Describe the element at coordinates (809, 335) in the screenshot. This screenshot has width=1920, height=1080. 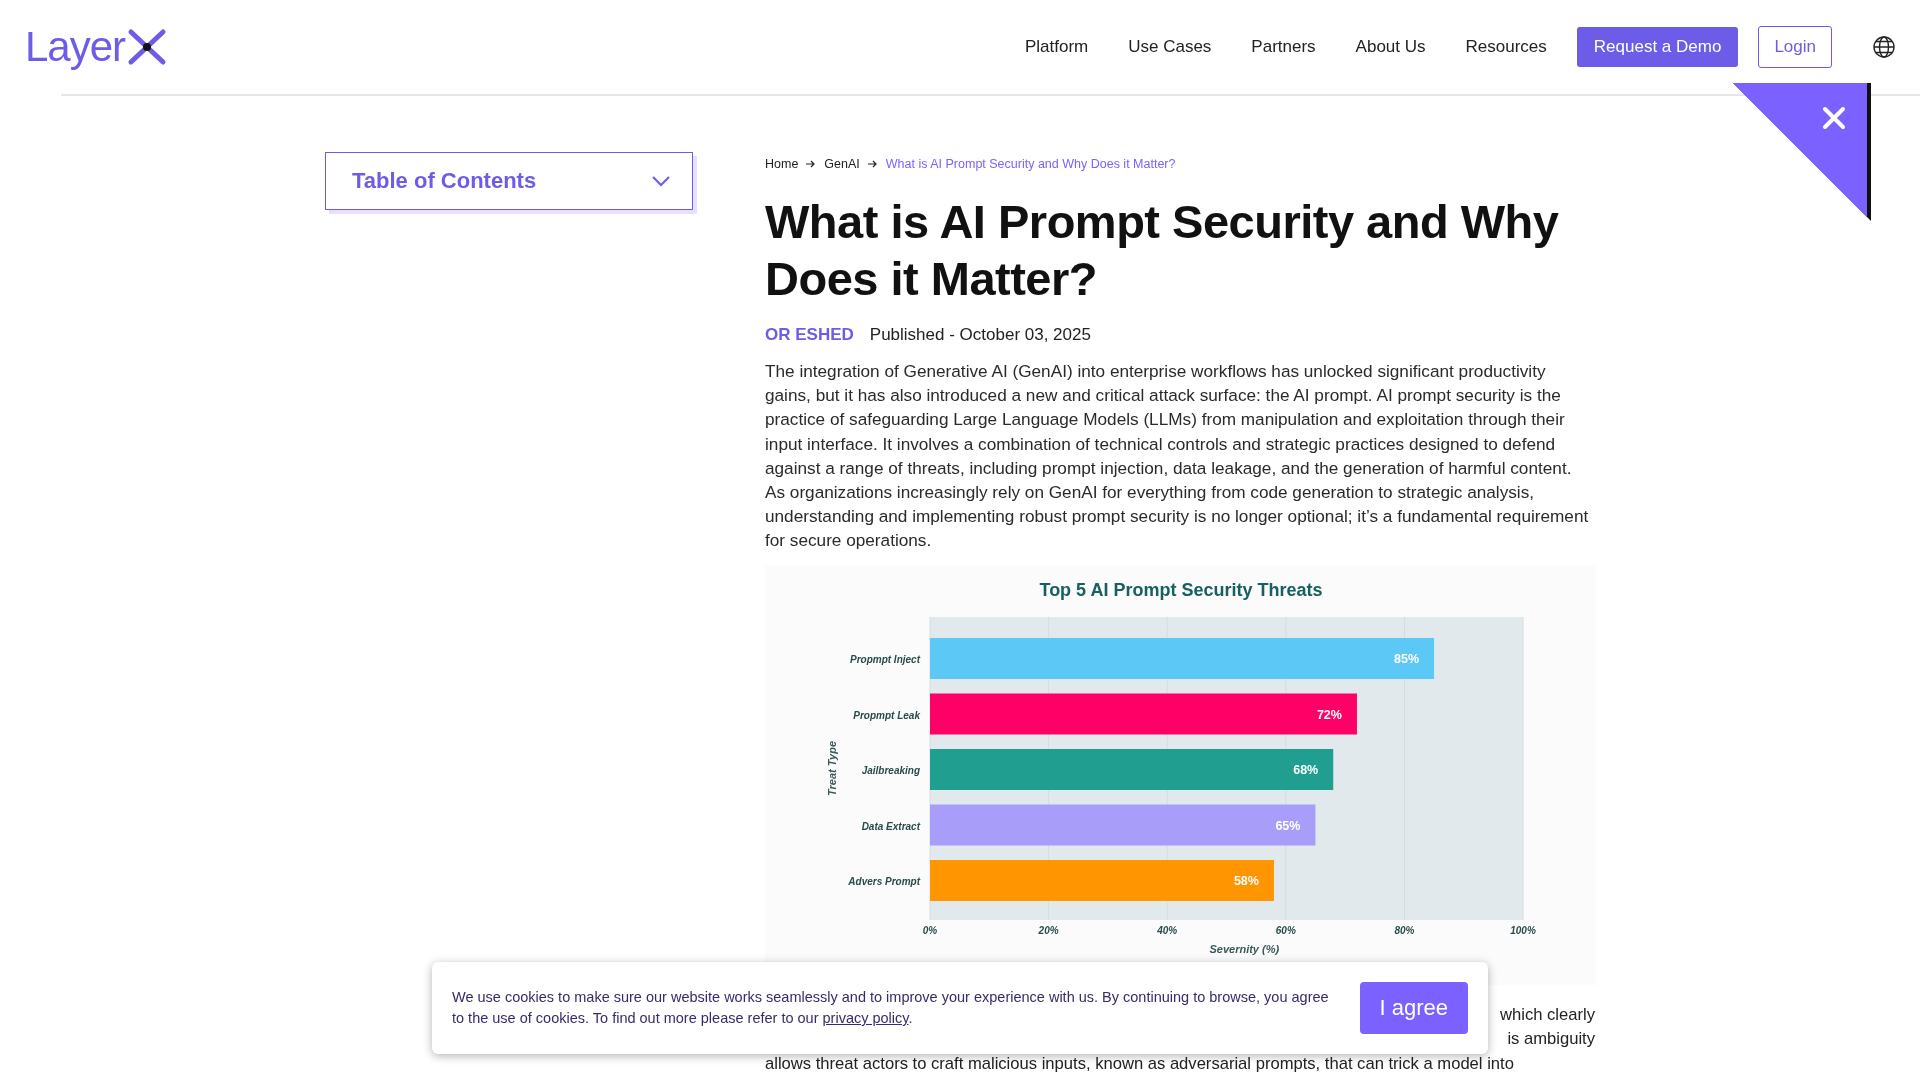
I see `author-name: OR ESHED` at that location.